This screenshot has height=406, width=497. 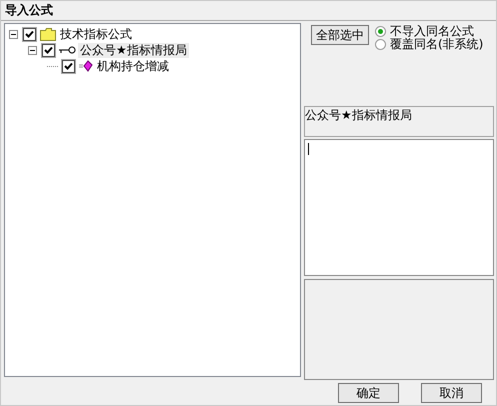 What do you see at coordinates (368, 393) in the screenshot?
I see `dialog-button: 确定` at bounding box center [368, 393].